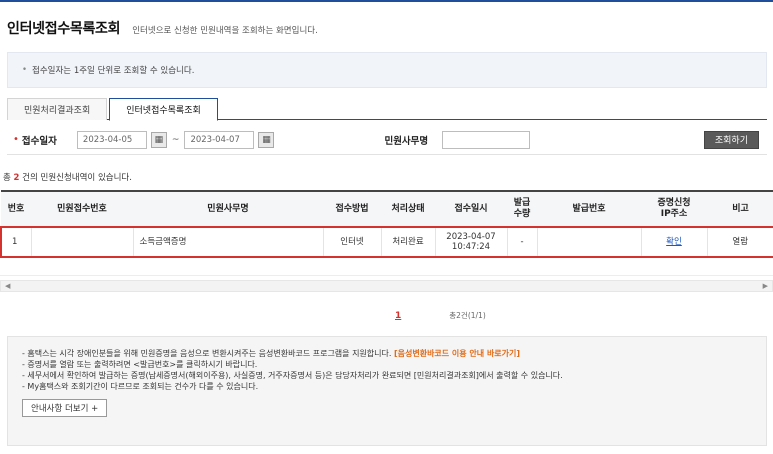 Image resolution: width=773 pixels, height=454 pixels. I want to click on col-header-service-name: 민원사무명, so click(228, 209).